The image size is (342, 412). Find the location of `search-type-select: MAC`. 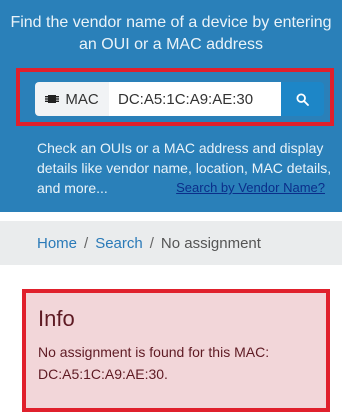

search-type-select: MAC is located at coordinates (72, 99).